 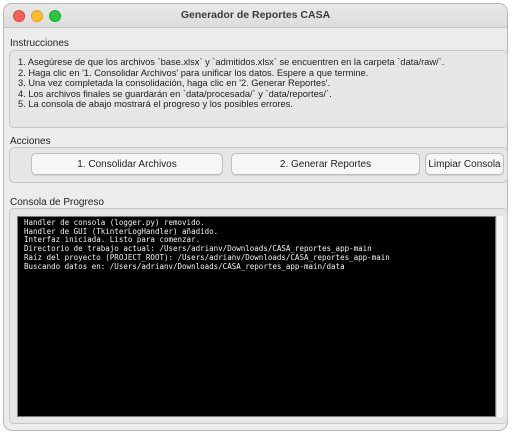 I want to click on window-title: Generador de Reportes CASA, so click(x=255, y=15).